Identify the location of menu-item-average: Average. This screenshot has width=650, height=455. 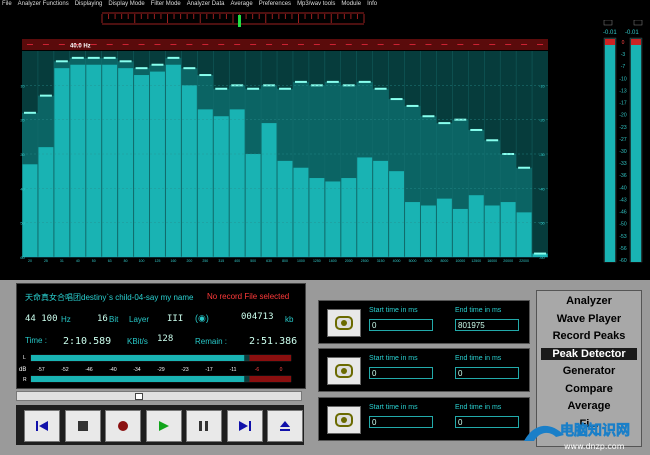
(241, 4).